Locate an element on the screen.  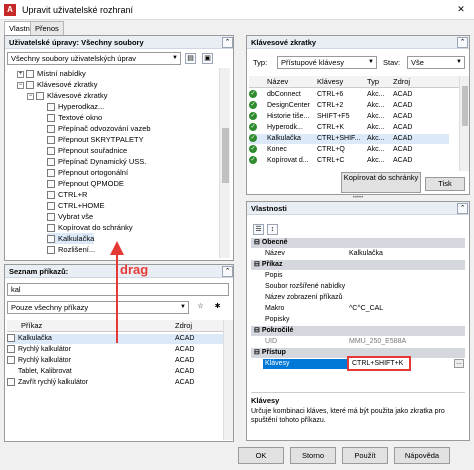
tree-item: Přepínač Dynamický USS. is located at coordinates (96, 161).